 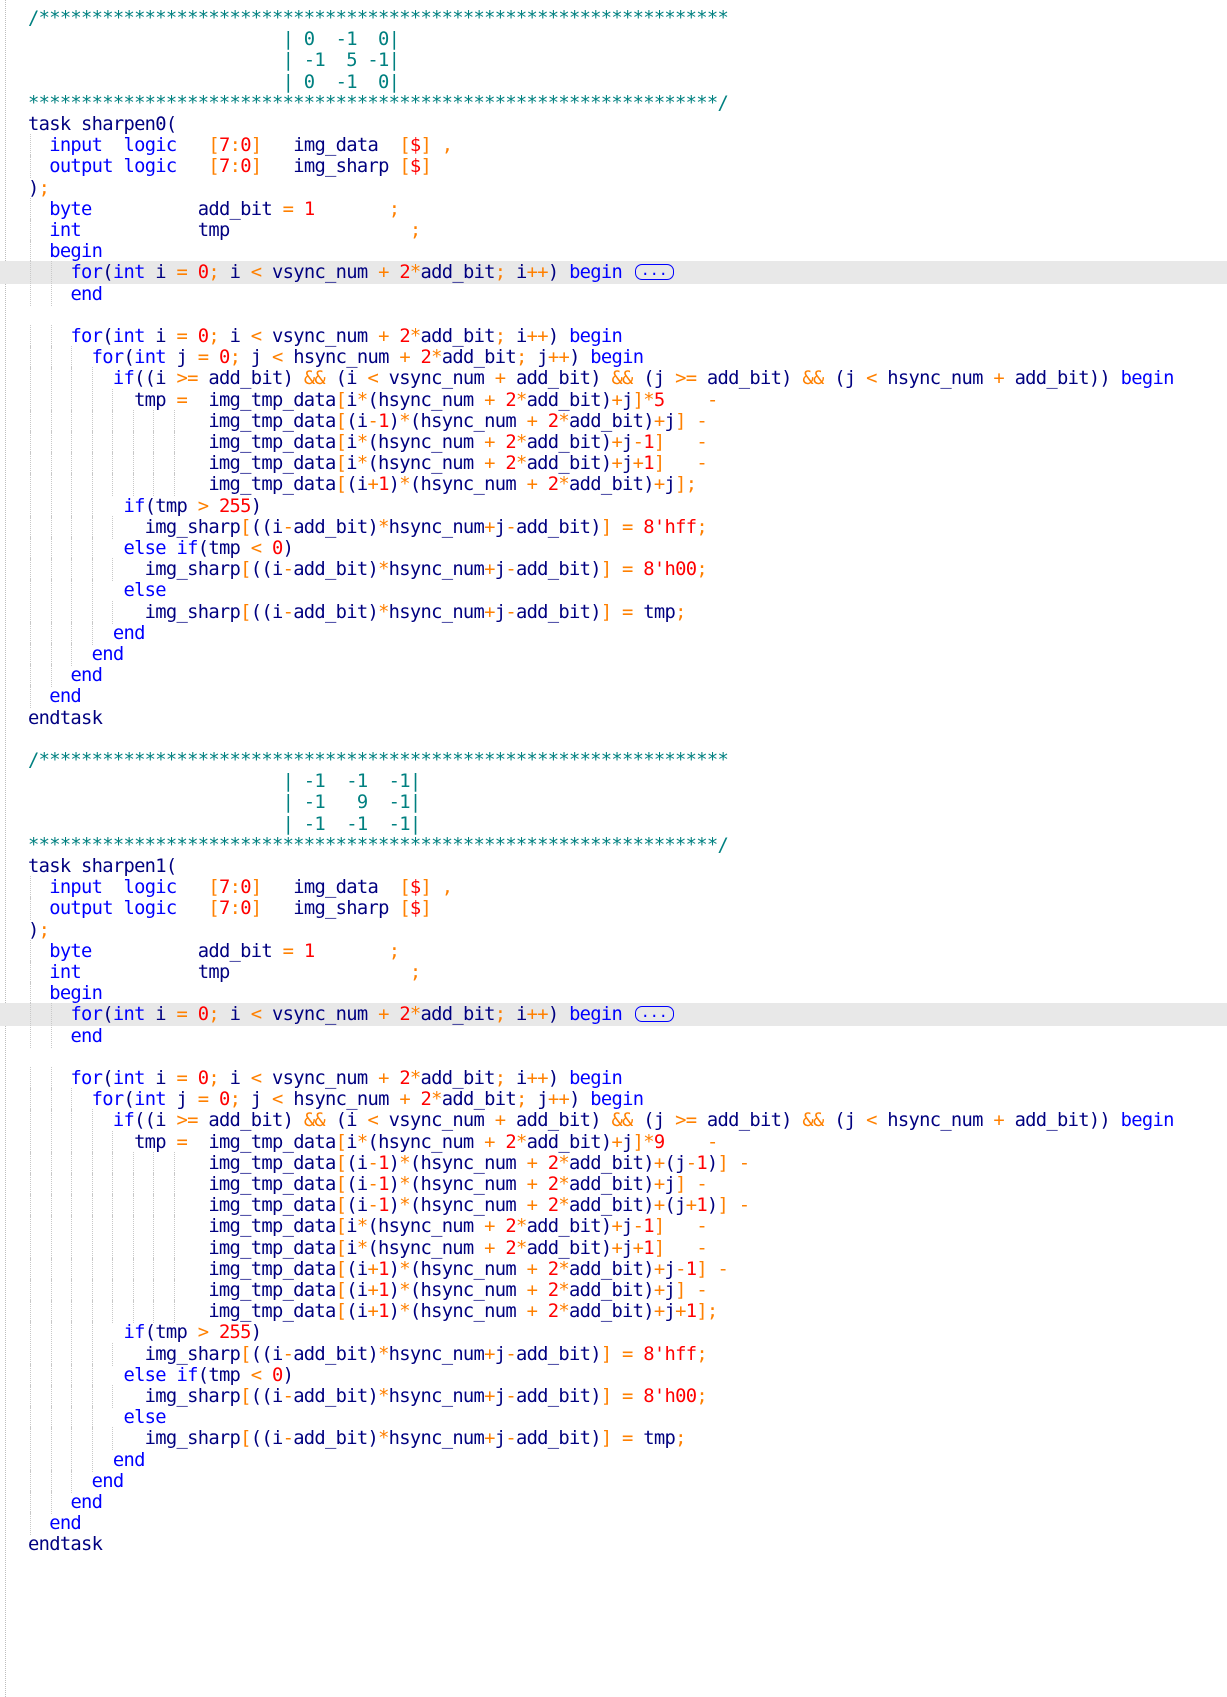 I want to click on code-token: img_tmp_data, so click(x=182, y=442).